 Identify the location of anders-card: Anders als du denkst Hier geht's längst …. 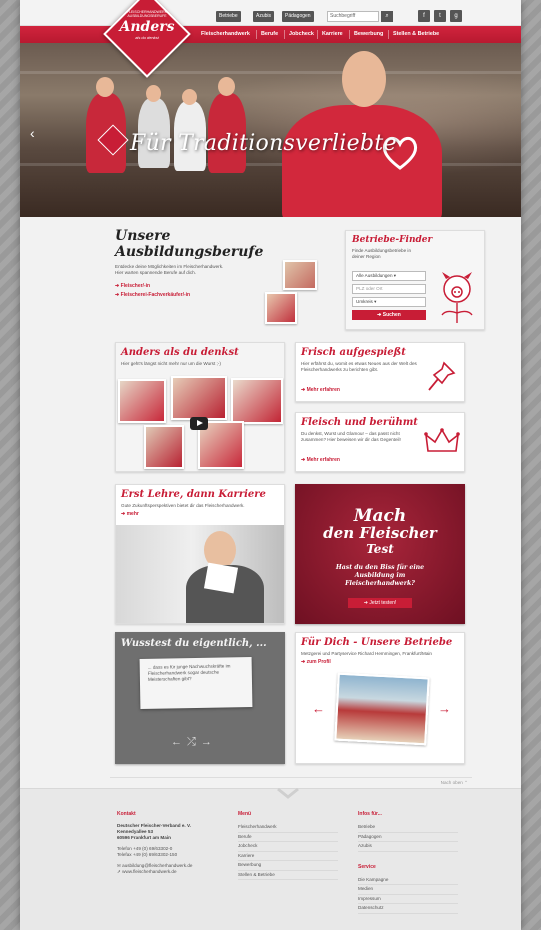
(200, 407).